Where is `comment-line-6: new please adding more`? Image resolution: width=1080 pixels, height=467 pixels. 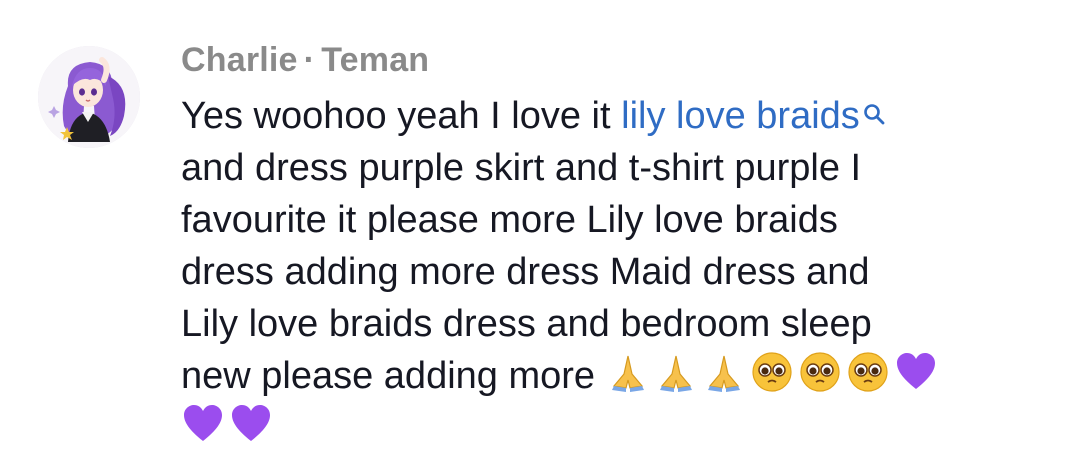
comment-line-6: new please adding more is located at coordinates (611, 376).